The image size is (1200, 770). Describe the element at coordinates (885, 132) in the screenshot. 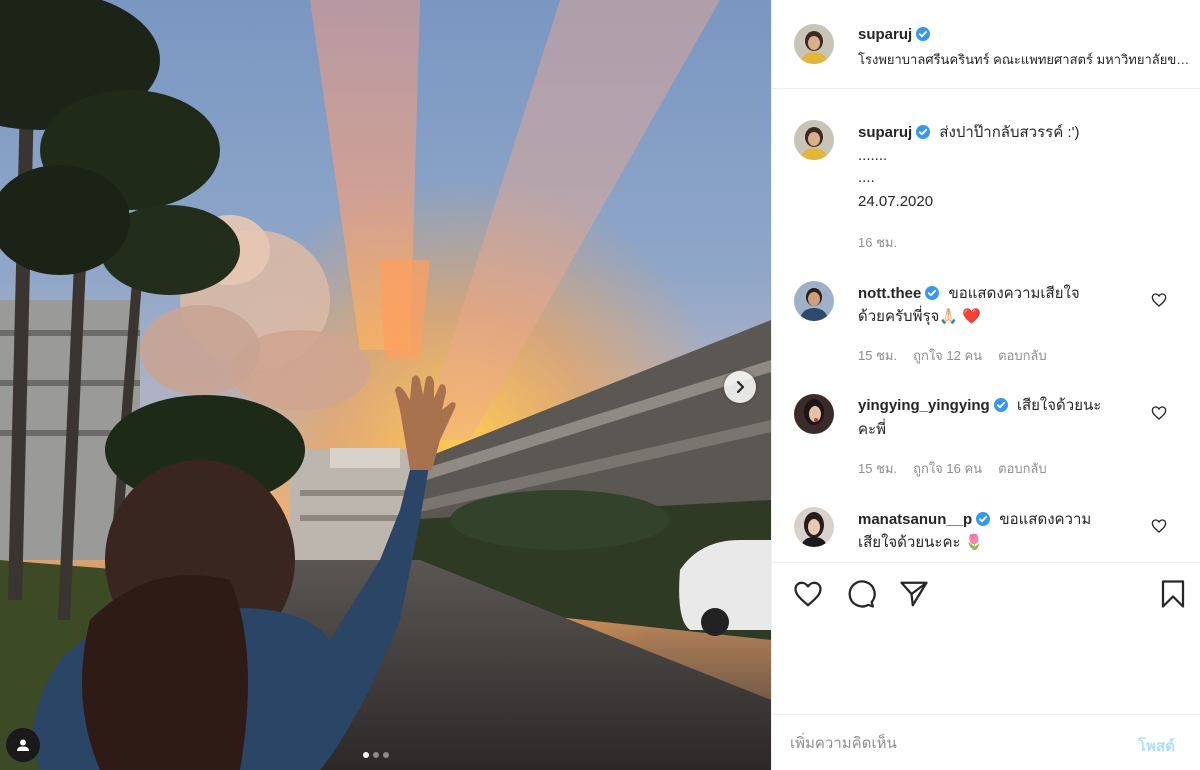

I see `caption-username: suparuj` at that location.